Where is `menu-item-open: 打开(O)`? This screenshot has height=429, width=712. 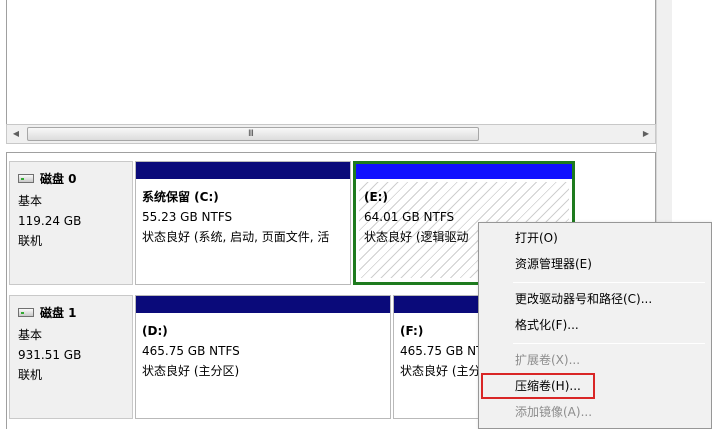 menu-item-open: 打开(O) is located at coordinates (596, 238).